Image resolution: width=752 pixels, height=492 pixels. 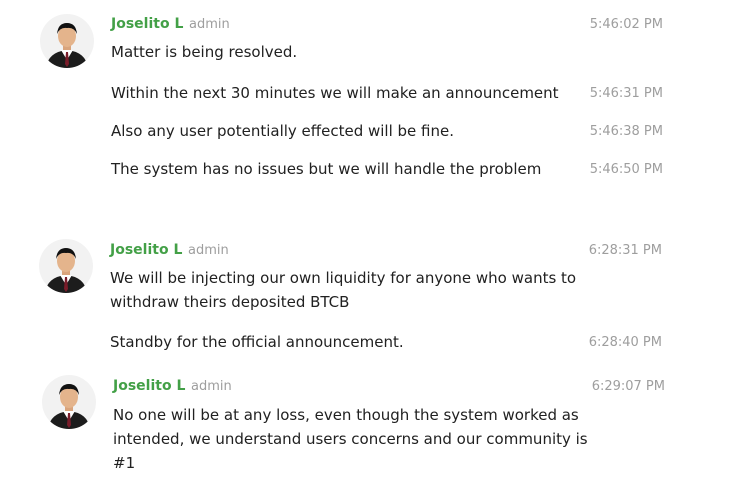 What do you see at coordinates (204, 52) in the screenshot?
I see `message-text: Matter is being resolved.` at bounding box center [204, 52].